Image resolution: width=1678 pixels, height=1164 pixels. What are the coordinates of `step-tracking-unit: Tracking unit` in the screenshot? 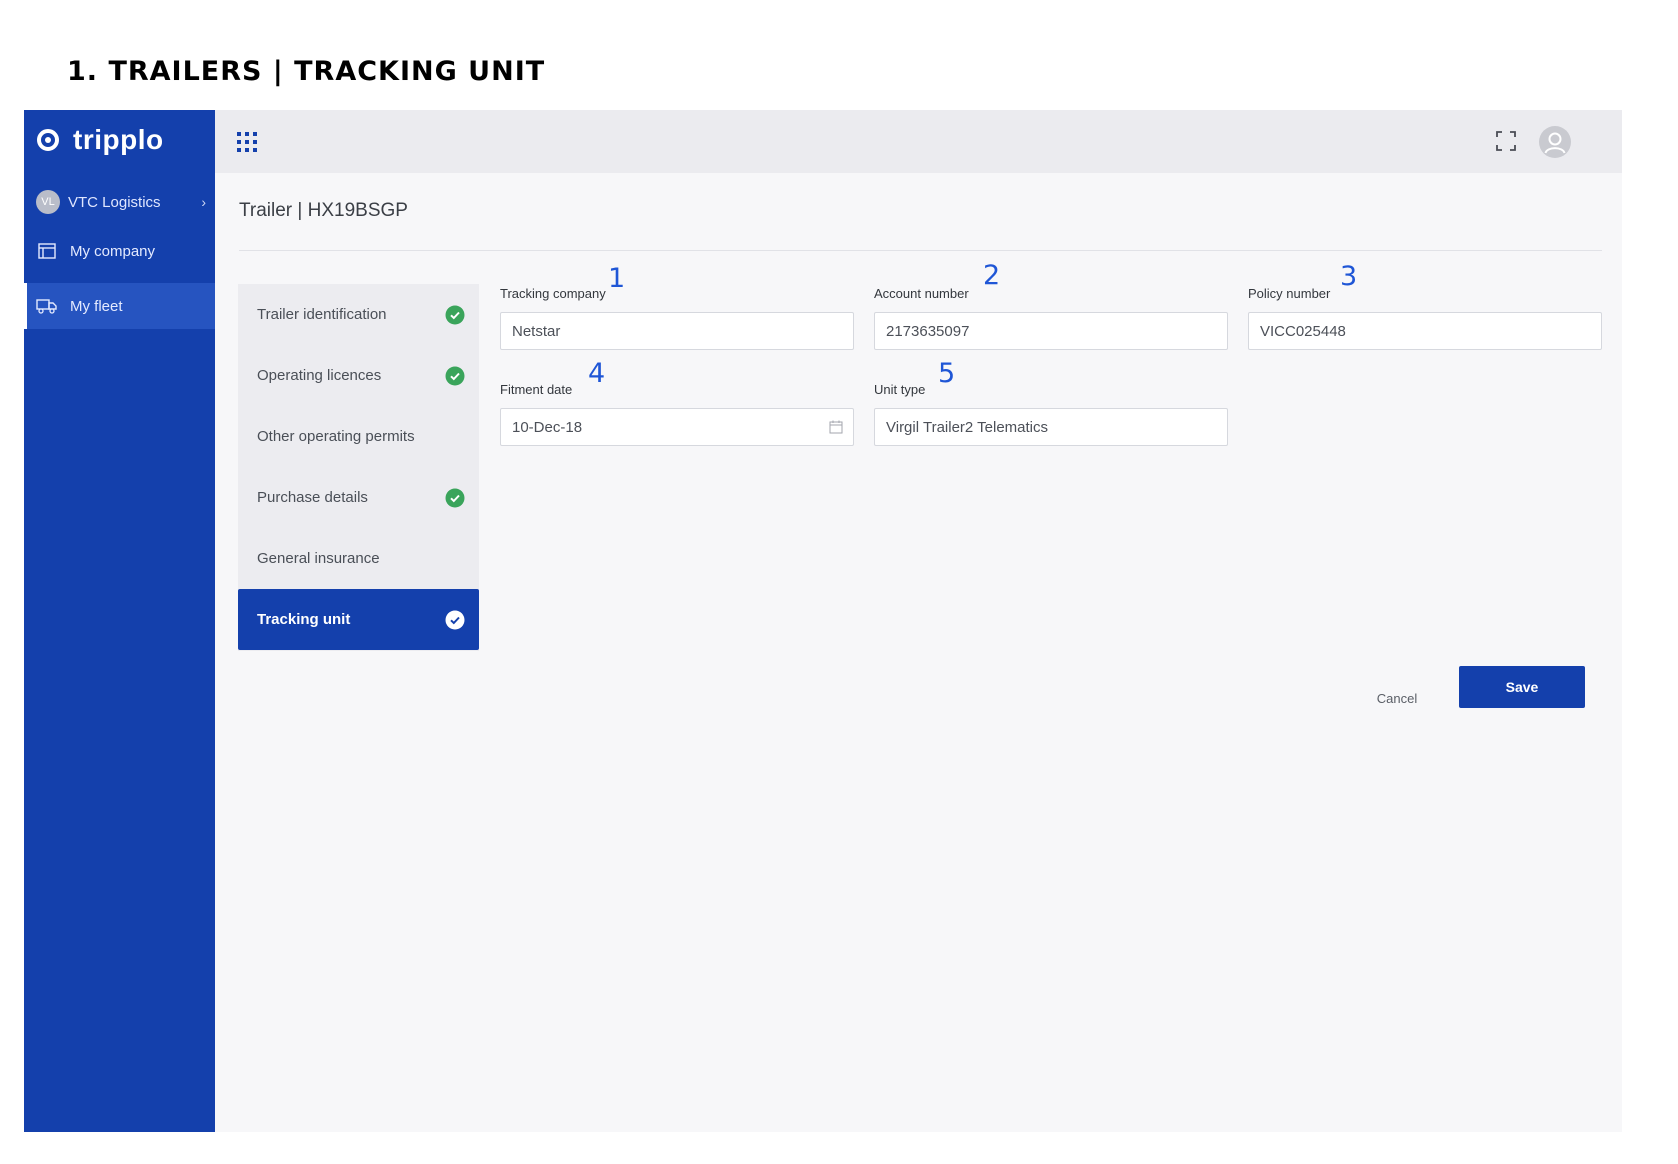 It's located at (358, 619).